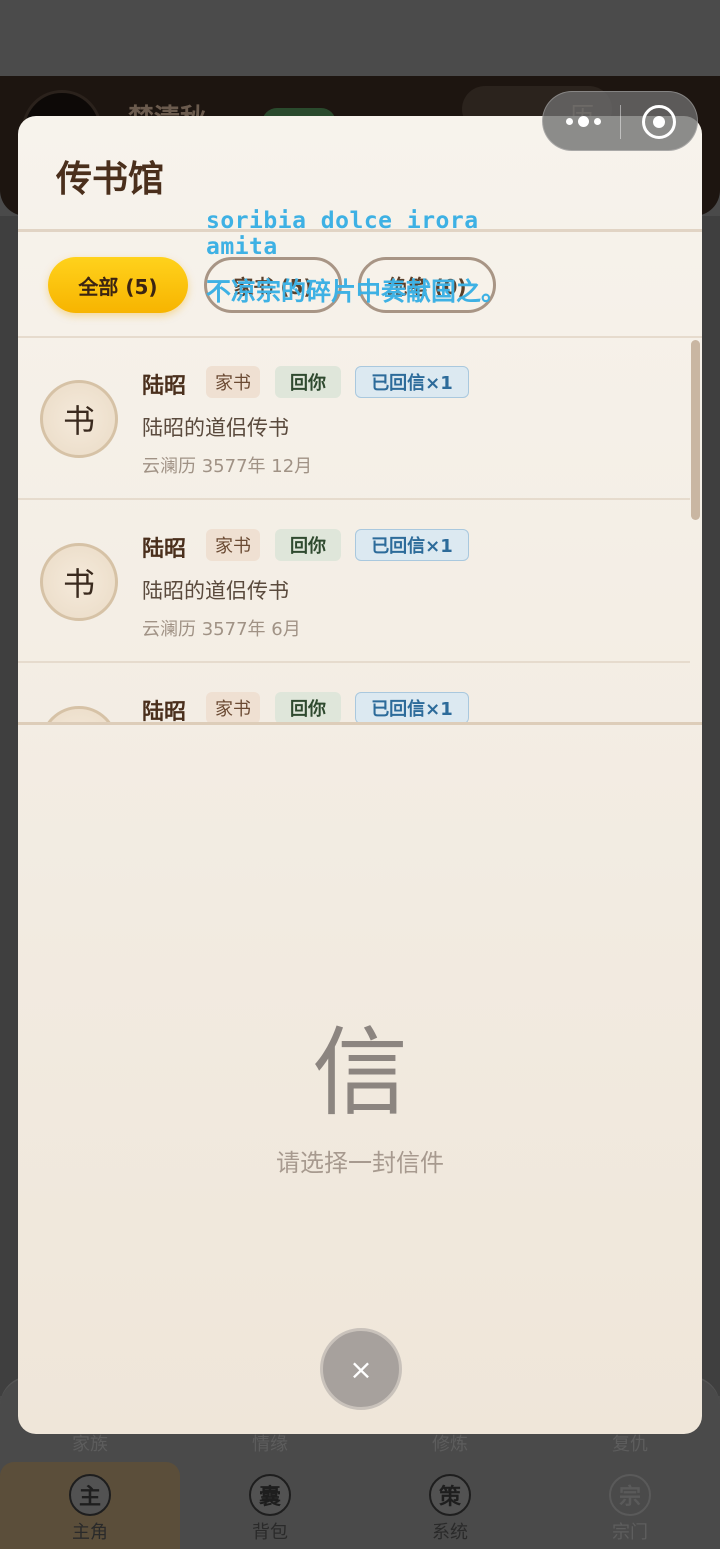 Image resolution: width=720 pixels, height=1549 pixels. I want to click on nav-icon-protagonist: 主, so click(90, 1495).